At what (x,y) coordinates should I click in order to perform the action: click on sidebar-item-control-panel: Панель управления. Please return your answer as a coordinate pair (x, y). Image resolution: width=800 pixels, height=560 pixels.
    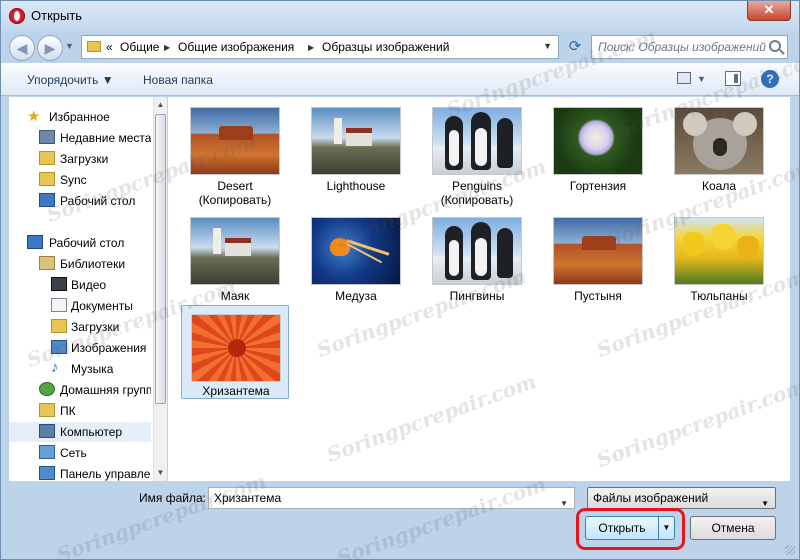
    Looking at the image, I should click on (80, 472).